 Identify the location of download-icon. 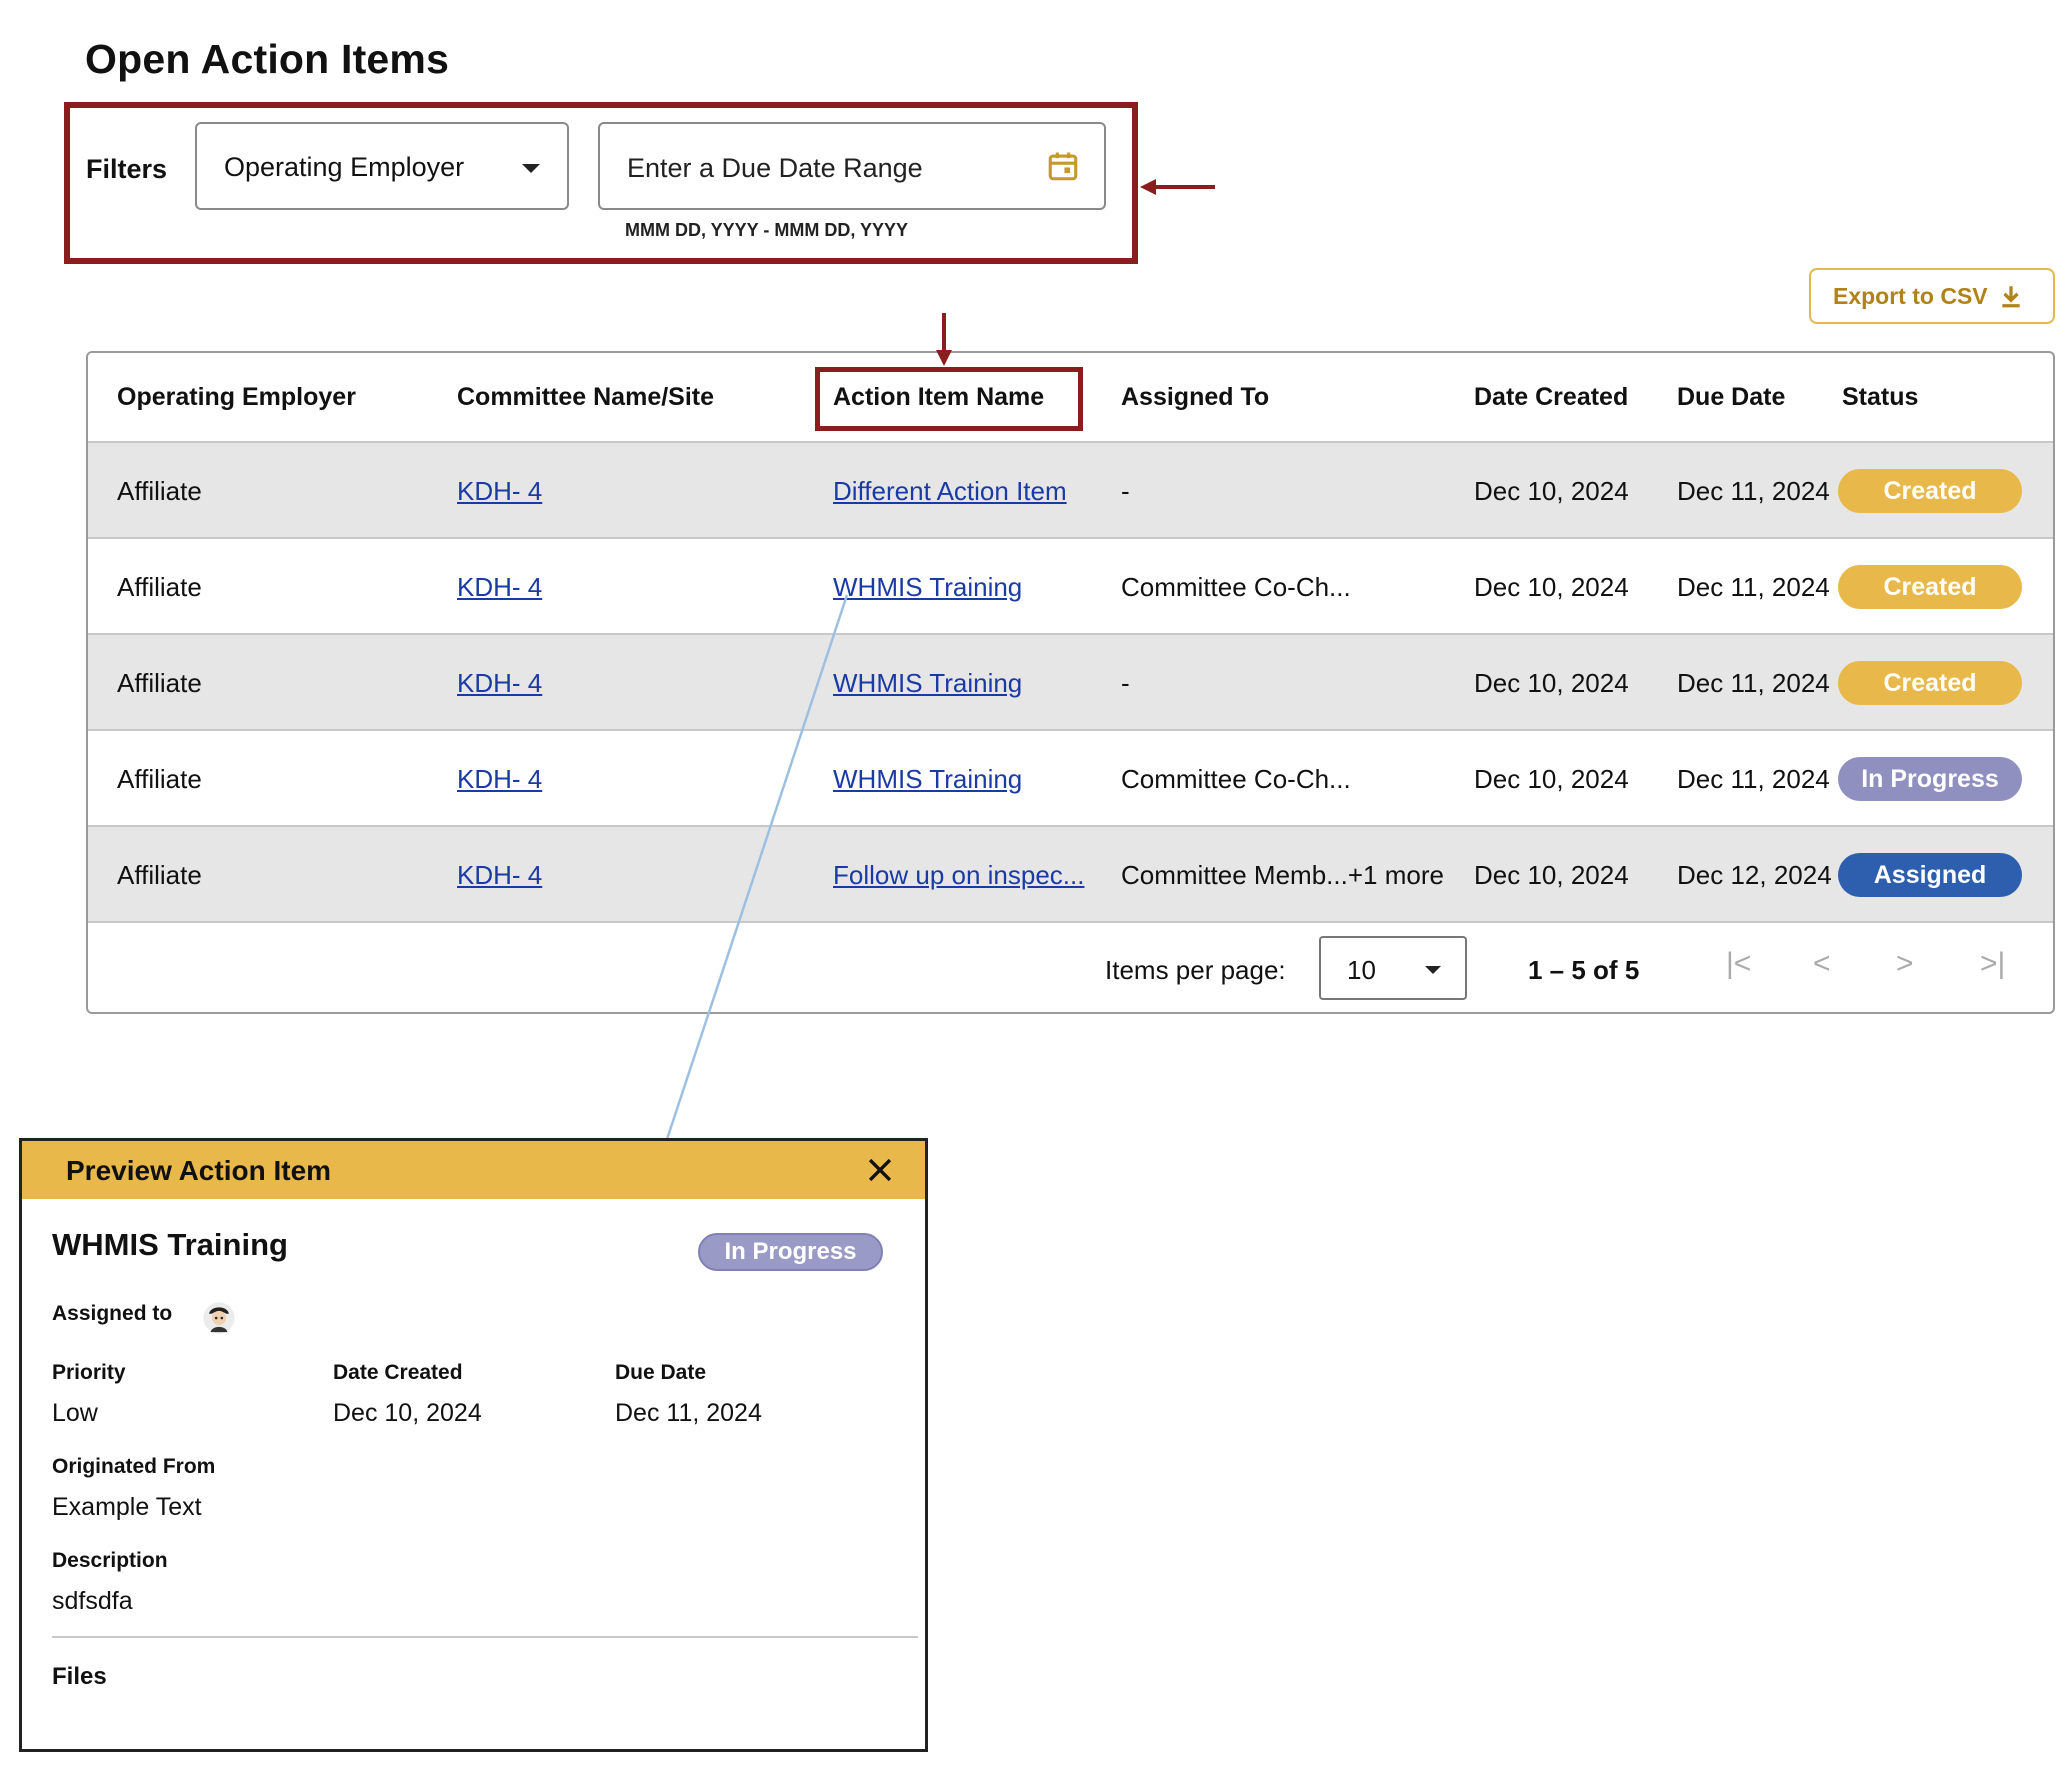
(2010, 297).